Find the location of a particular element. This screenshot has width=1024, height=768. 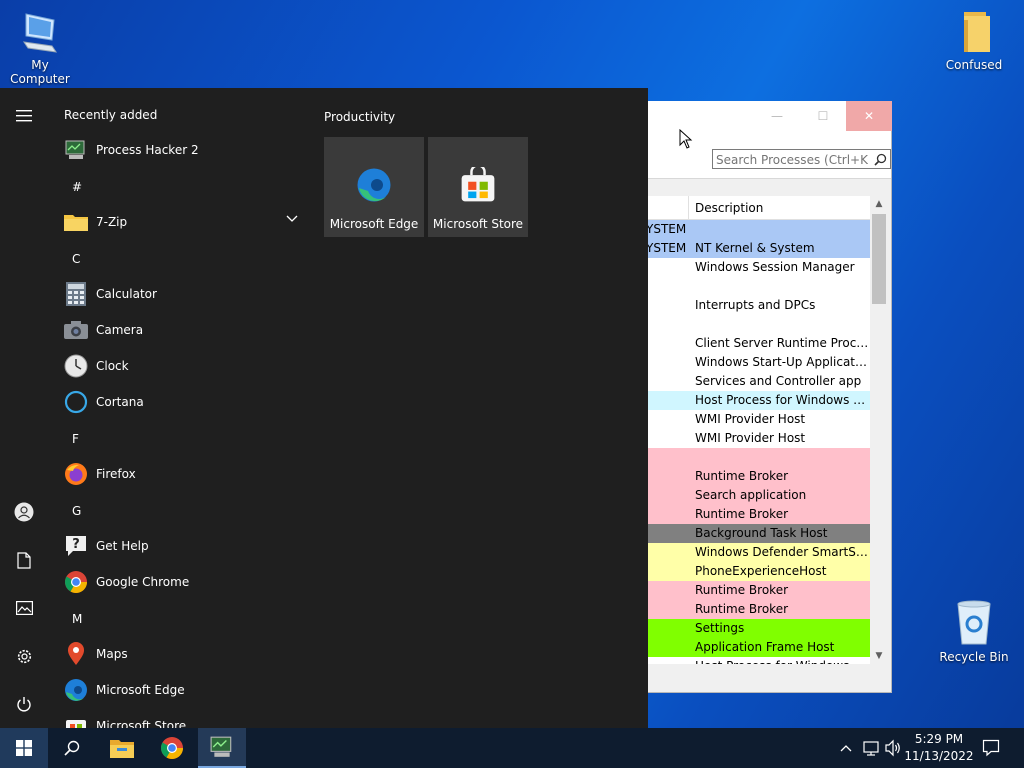

scroll-up-arrow-icon: ▲ is located at coordinates (879, 204).